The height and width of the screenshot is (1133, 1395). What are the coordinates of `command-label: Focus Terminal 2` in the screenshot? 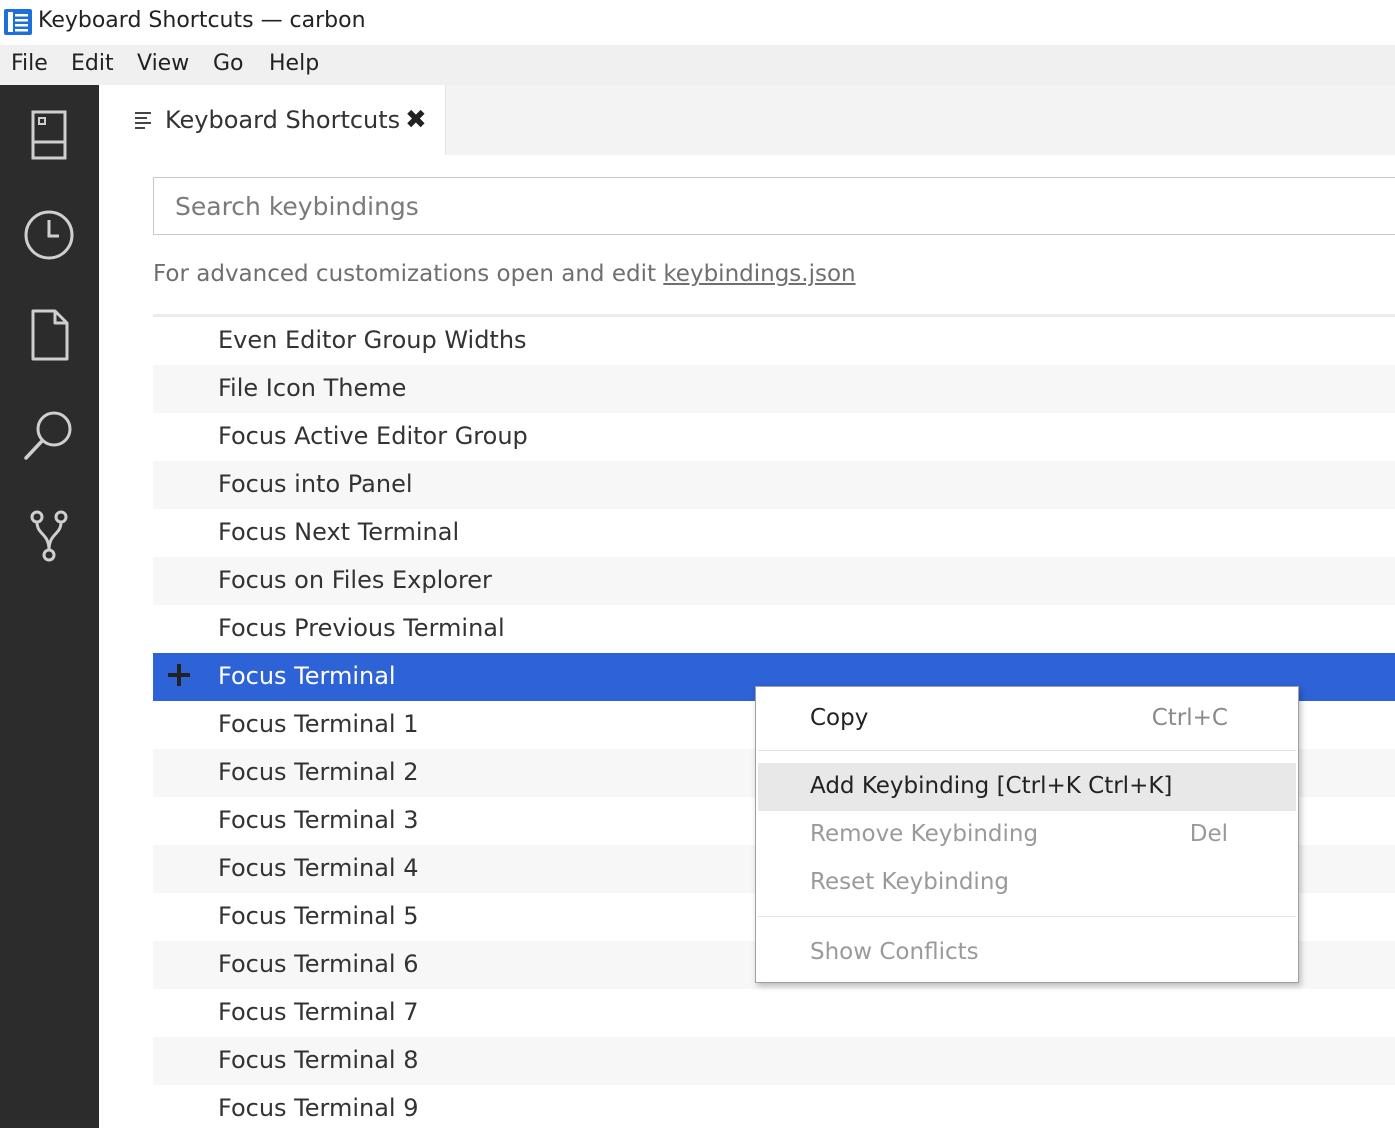 It's located at (318, 772).